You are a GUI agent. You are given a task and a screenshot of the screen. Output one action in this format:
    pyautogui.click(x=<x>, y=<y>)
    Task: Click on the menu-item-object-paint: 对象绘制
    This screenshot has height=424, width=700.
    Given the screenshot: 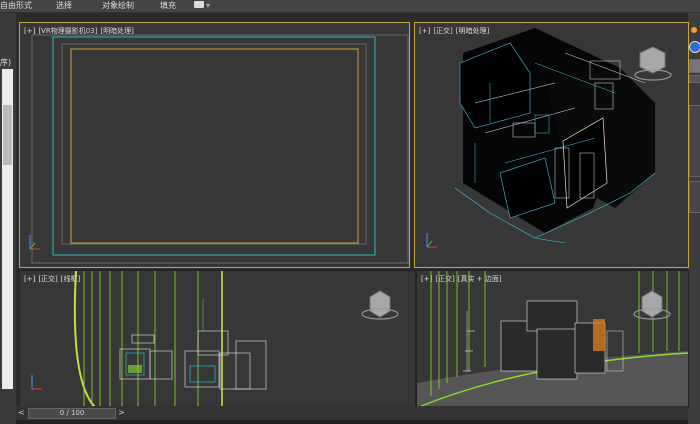 What is the action you would take?
    pyautogui.click(x=118, y=5)
    